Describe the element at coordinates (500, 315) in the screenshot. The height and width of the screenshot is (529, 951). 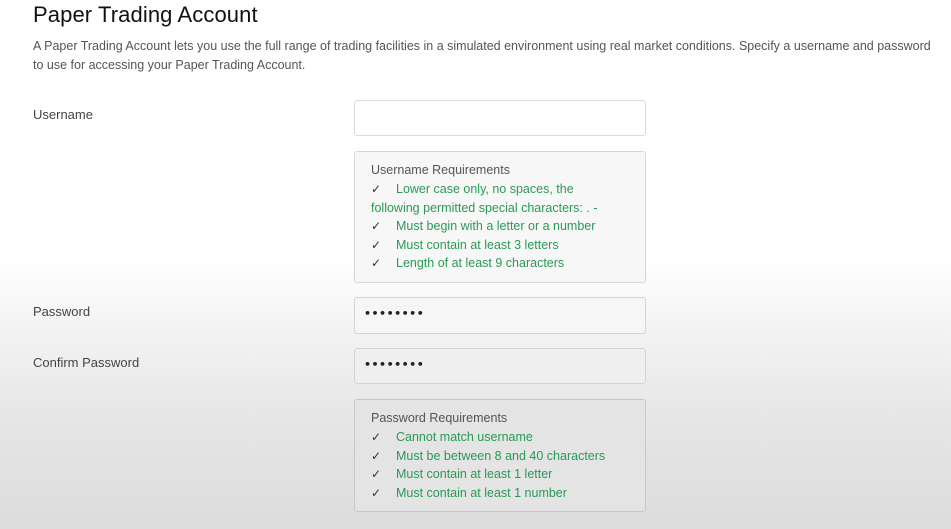
I see `password-input: ••••••••` at that location.